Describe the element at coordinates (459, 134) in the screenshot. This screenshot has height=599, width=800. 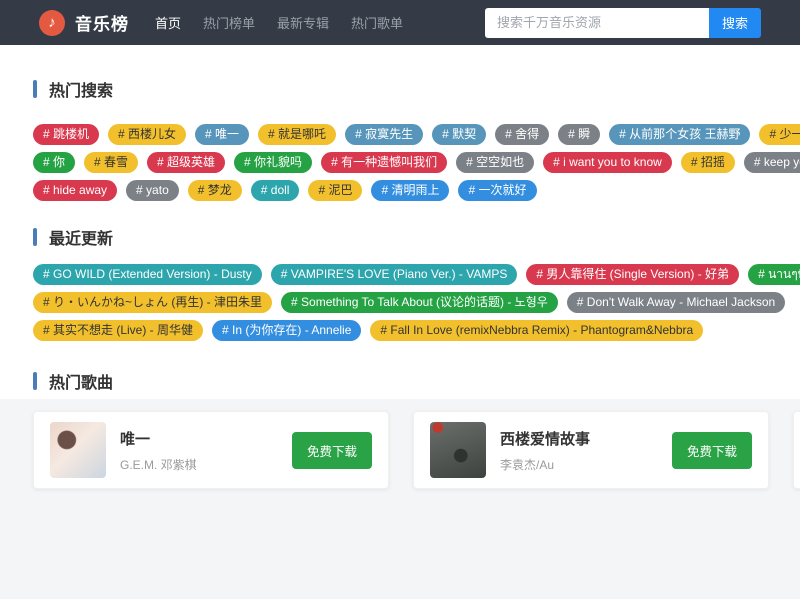
I see `hot-search-tag: # 默契` at that location.